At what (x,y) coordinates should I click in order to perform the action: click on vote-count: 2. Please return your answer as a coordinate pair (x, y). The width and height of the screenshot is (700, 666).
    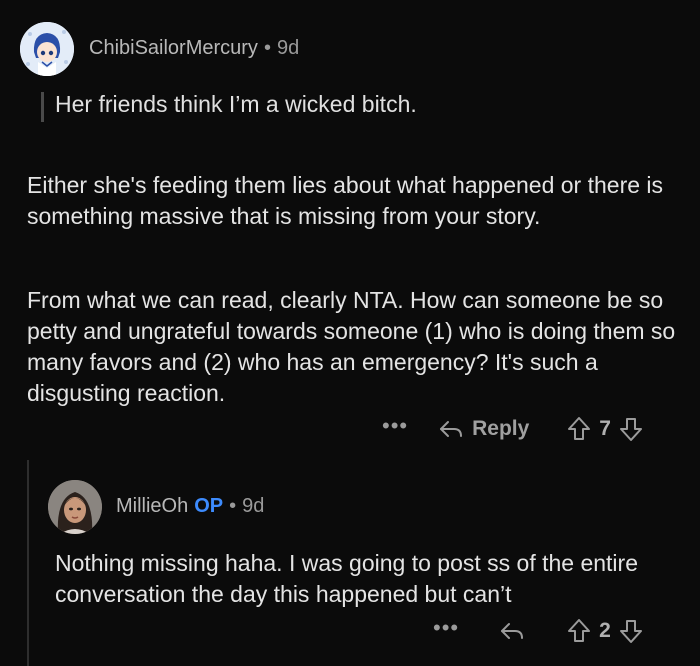
    Looking at the image, I should click on (605, 630).